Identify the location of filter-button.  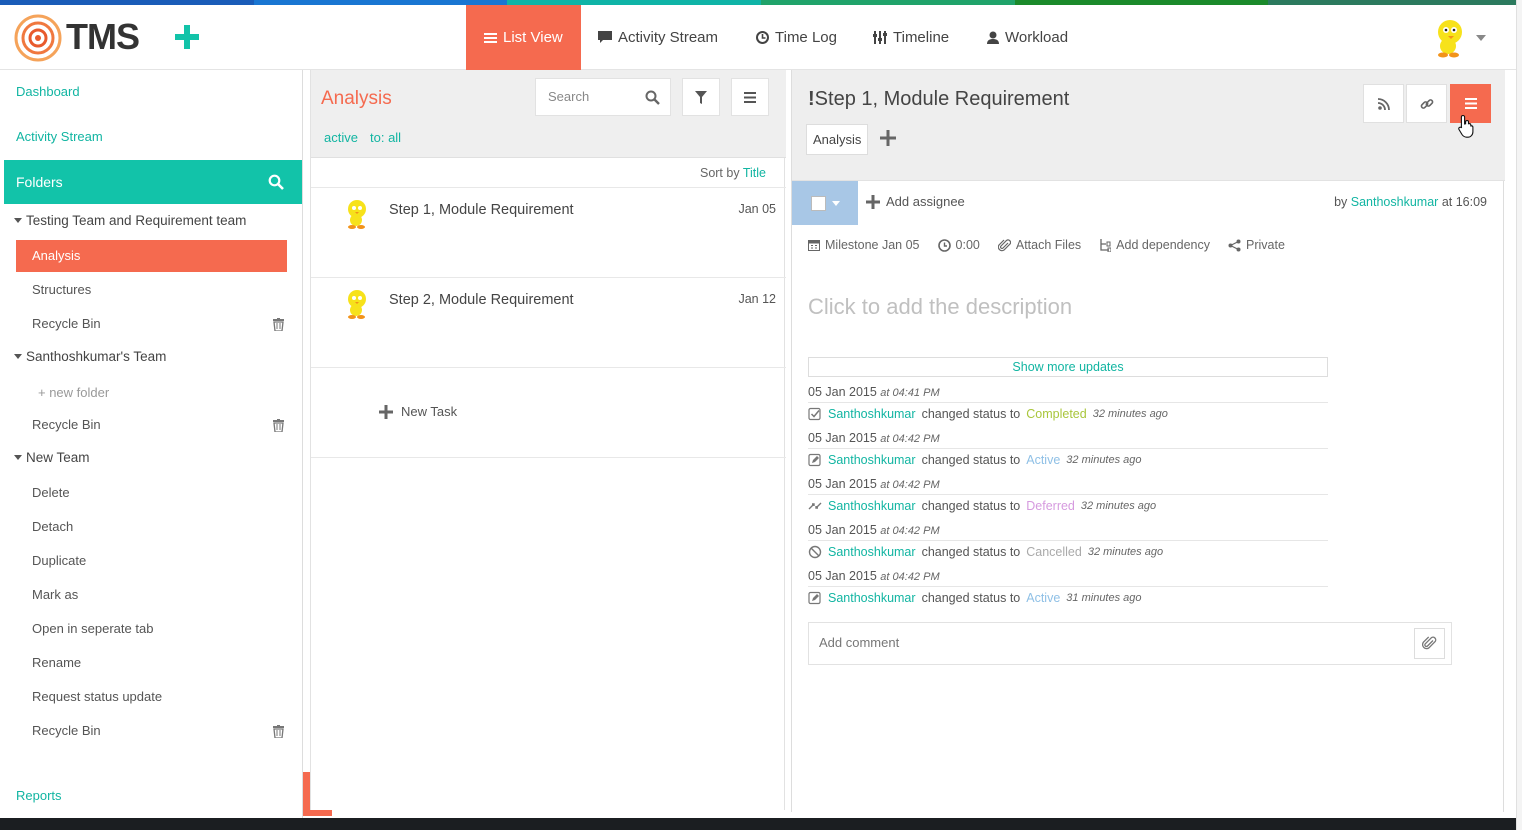
(701, 97).